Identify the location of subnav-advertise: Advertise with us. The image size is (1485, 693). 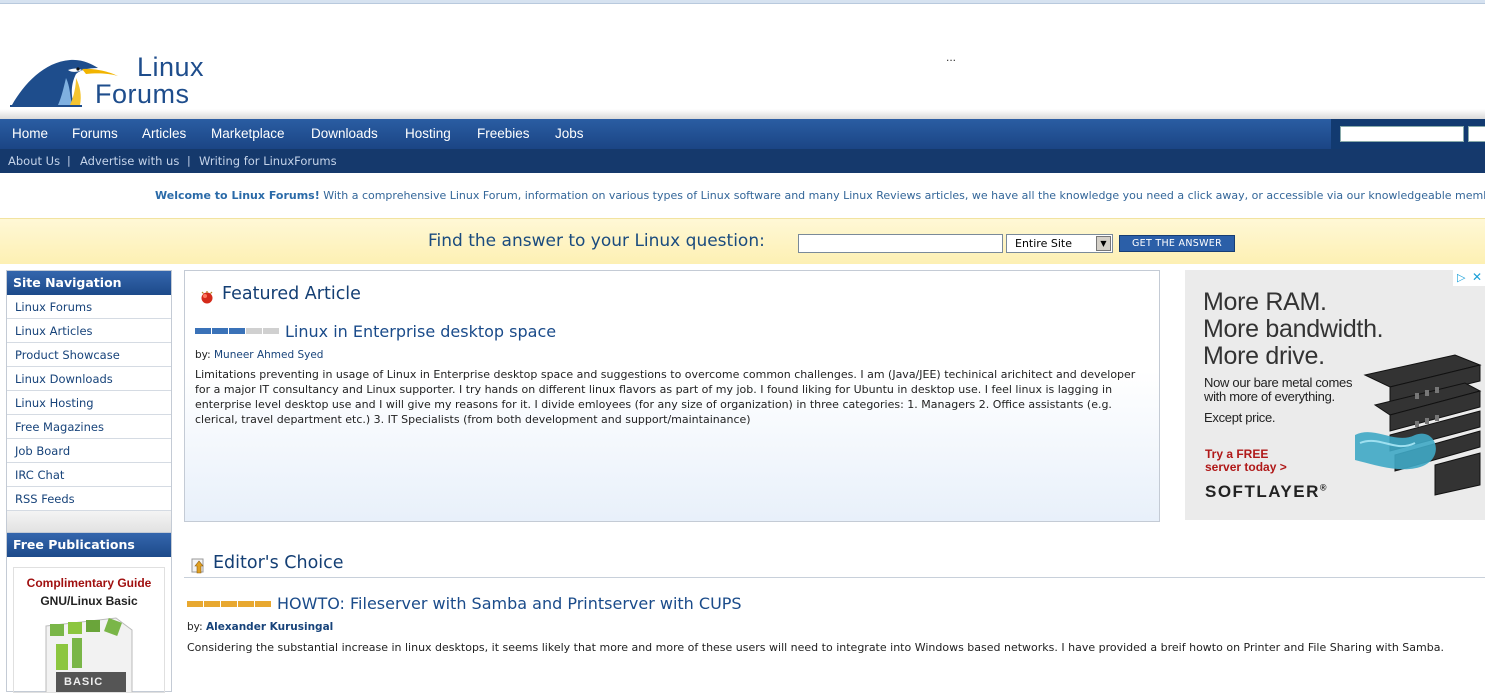
(129, 161).